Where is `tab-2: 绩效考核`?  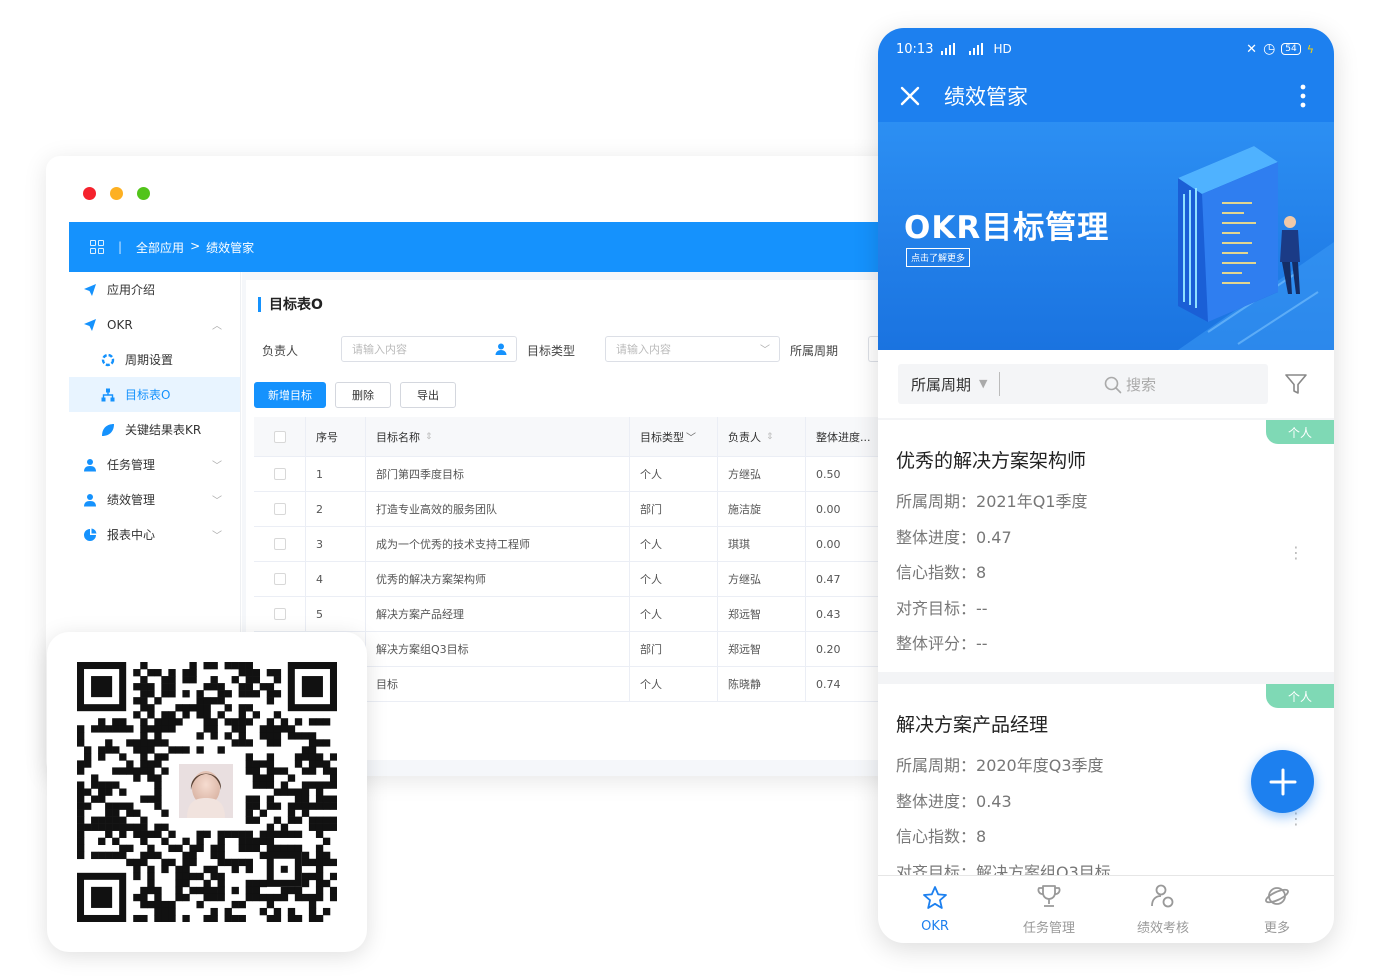
tab-2: 绩效考核 is located at coordinates (1163, 909).